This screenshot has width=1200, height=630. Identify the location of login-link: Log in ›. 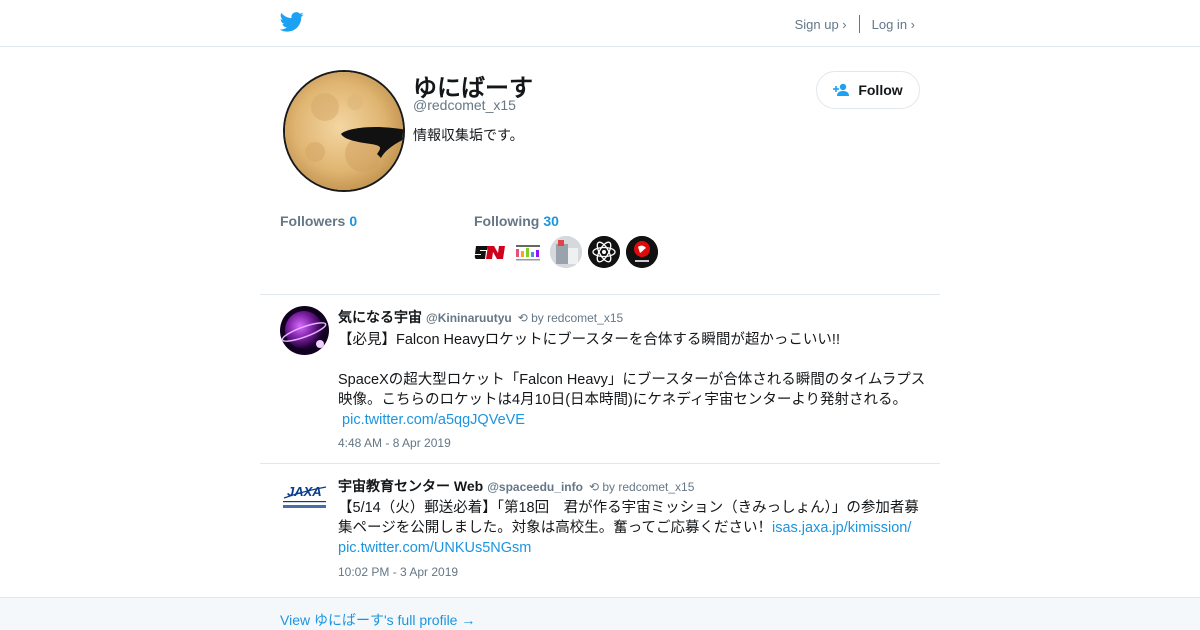
(893, 24).